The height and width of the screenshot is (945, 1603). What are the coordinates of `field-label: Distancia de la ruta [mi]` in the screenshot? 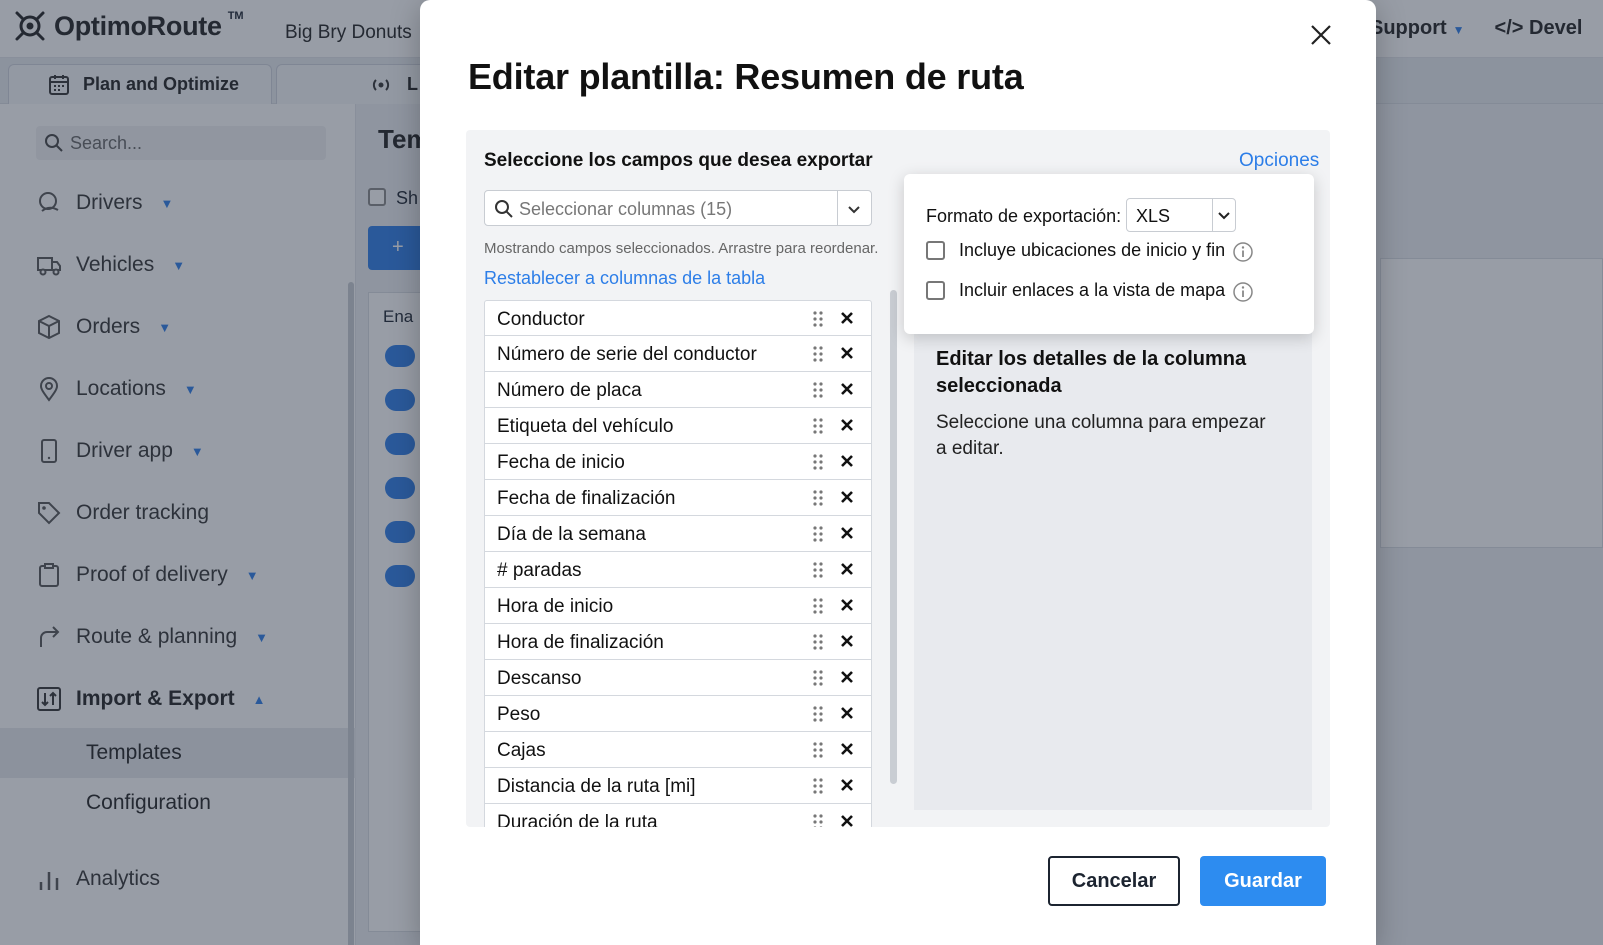 It's located at (596, 786).